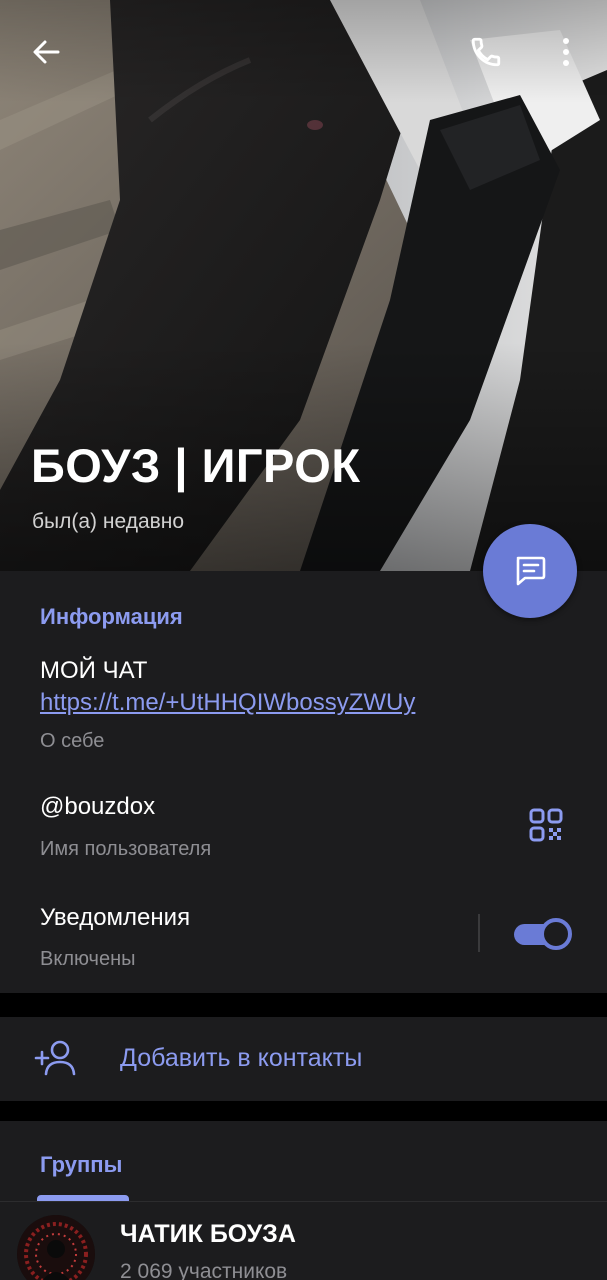  I want to click on group-members-count: 2 069 участников, so click(204, 1270).